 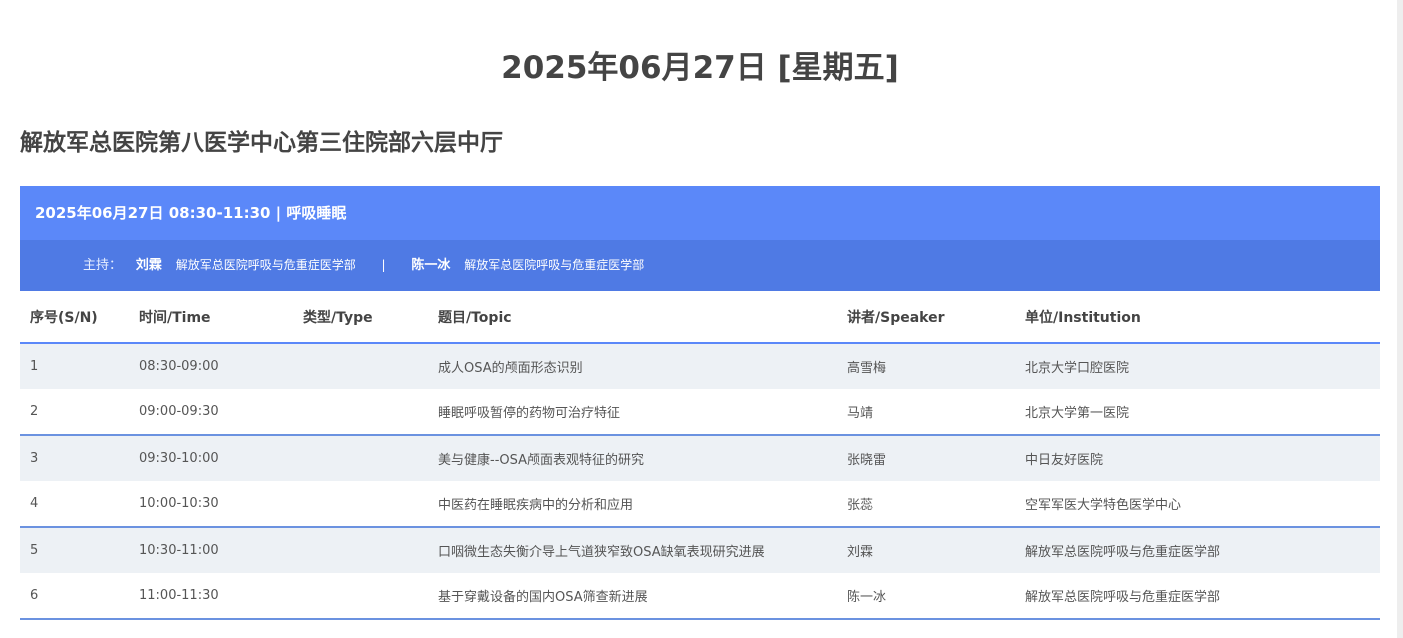 What do you see at coordinates (148, 265) in the screenshot?
I see `host-name: 刘霖` at bounding box center [148, 265].